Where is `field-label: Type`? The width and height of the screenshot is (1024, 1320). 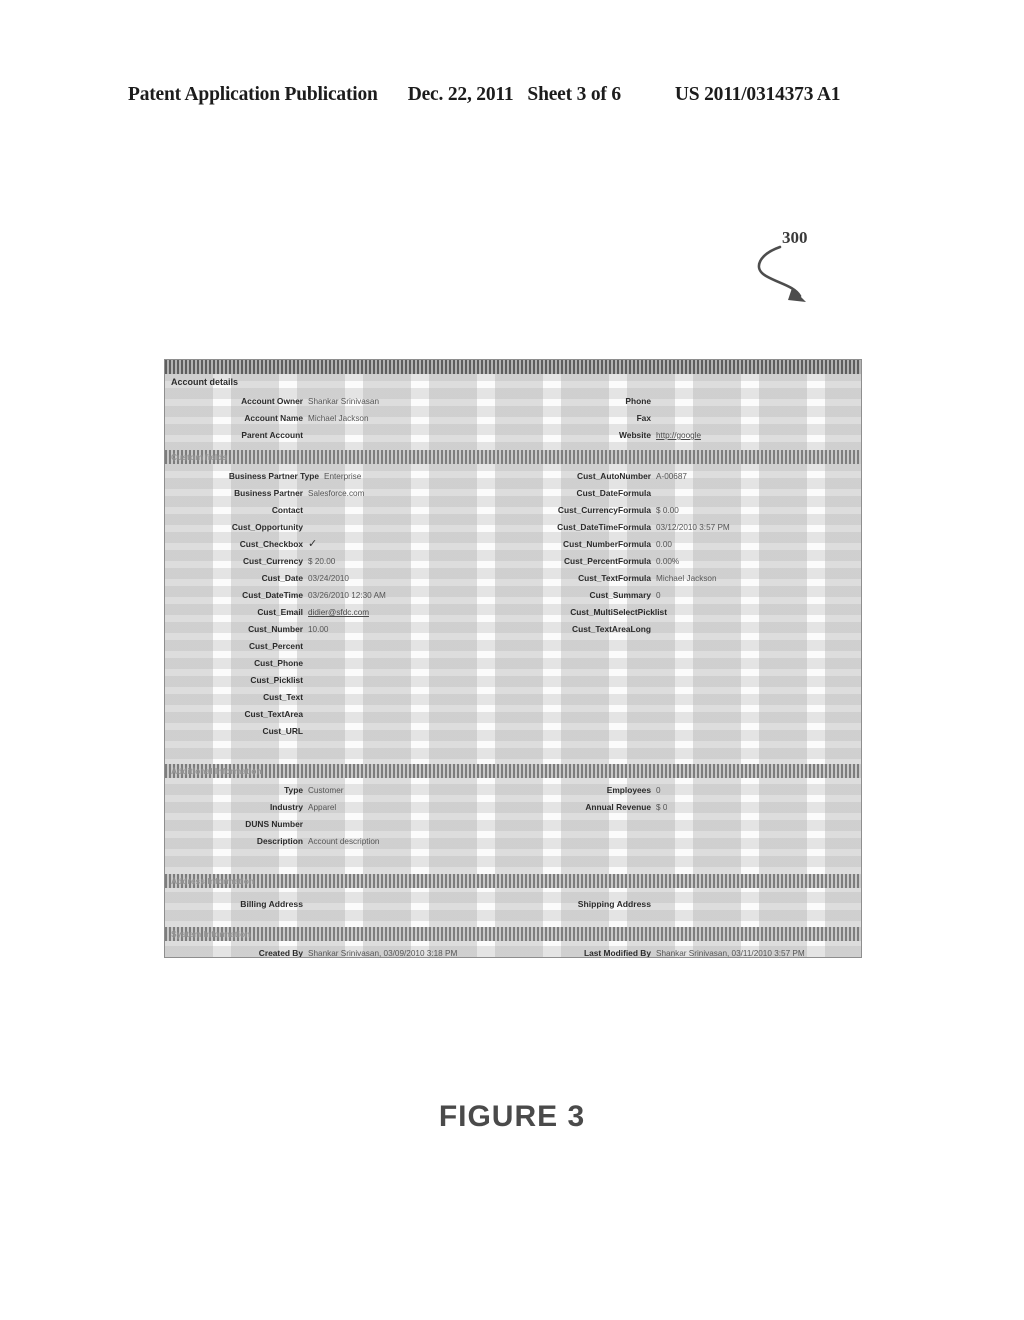
field-label: Type is located at coordinates (293, 790).